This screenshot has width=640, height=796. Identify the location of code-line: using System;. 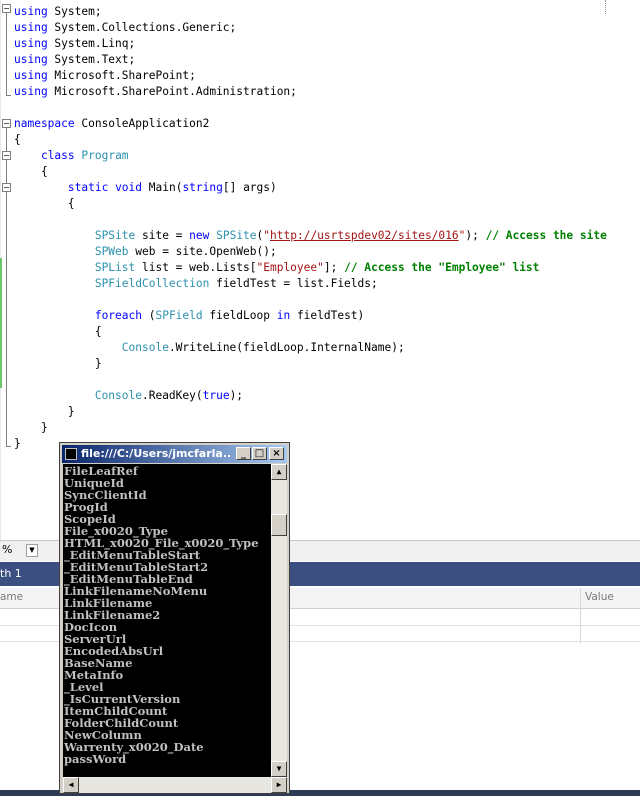
(58, 12).